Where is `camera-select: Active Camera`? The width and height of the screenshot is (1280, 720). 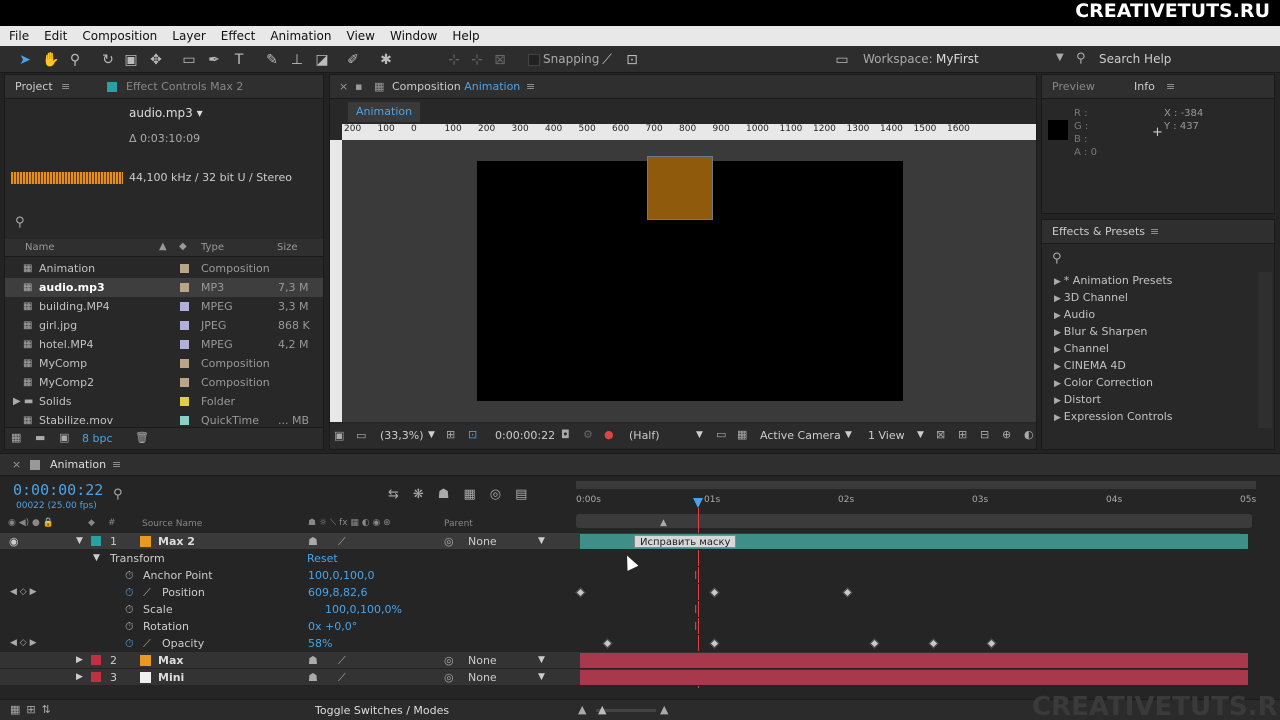
camera-select: Active Camera is located at coordinates (800, 435).